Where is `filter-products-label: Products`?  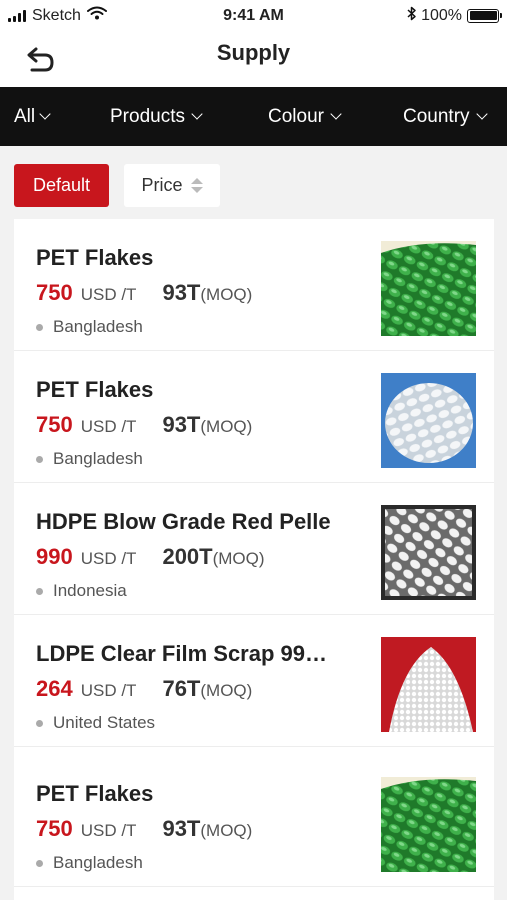
filter-products-label: Products is located at coordinates (147, 116).